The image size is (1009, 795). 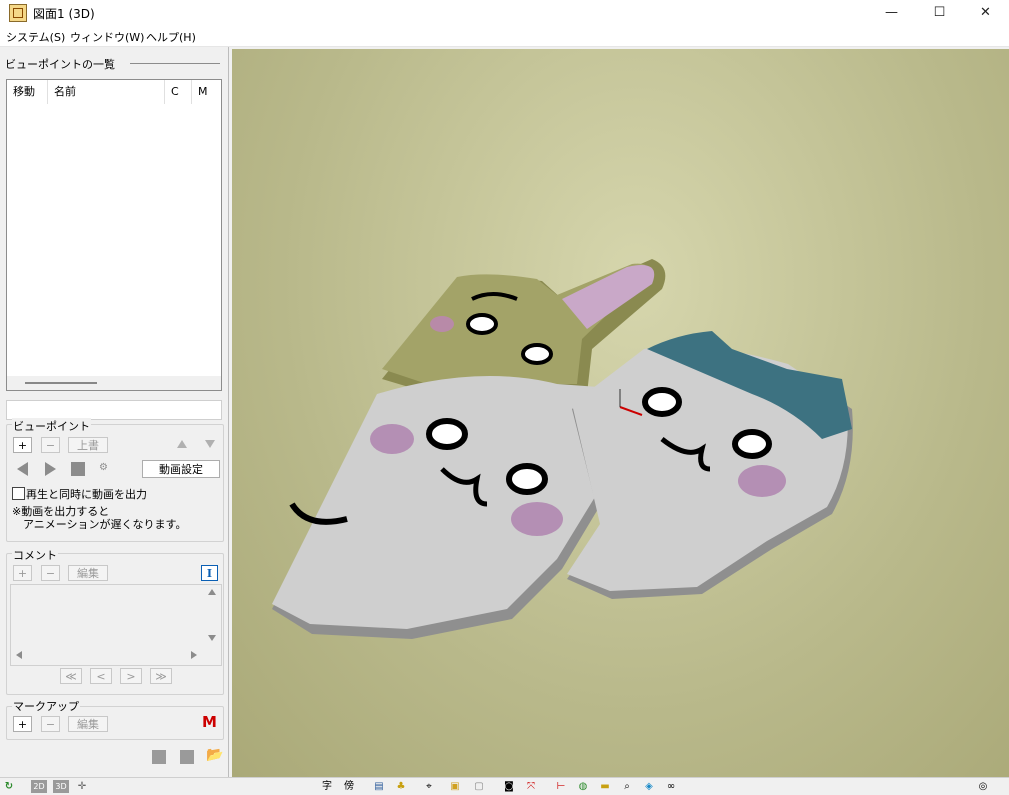 I want to click on stop-icon, so click(x=78, y=469).